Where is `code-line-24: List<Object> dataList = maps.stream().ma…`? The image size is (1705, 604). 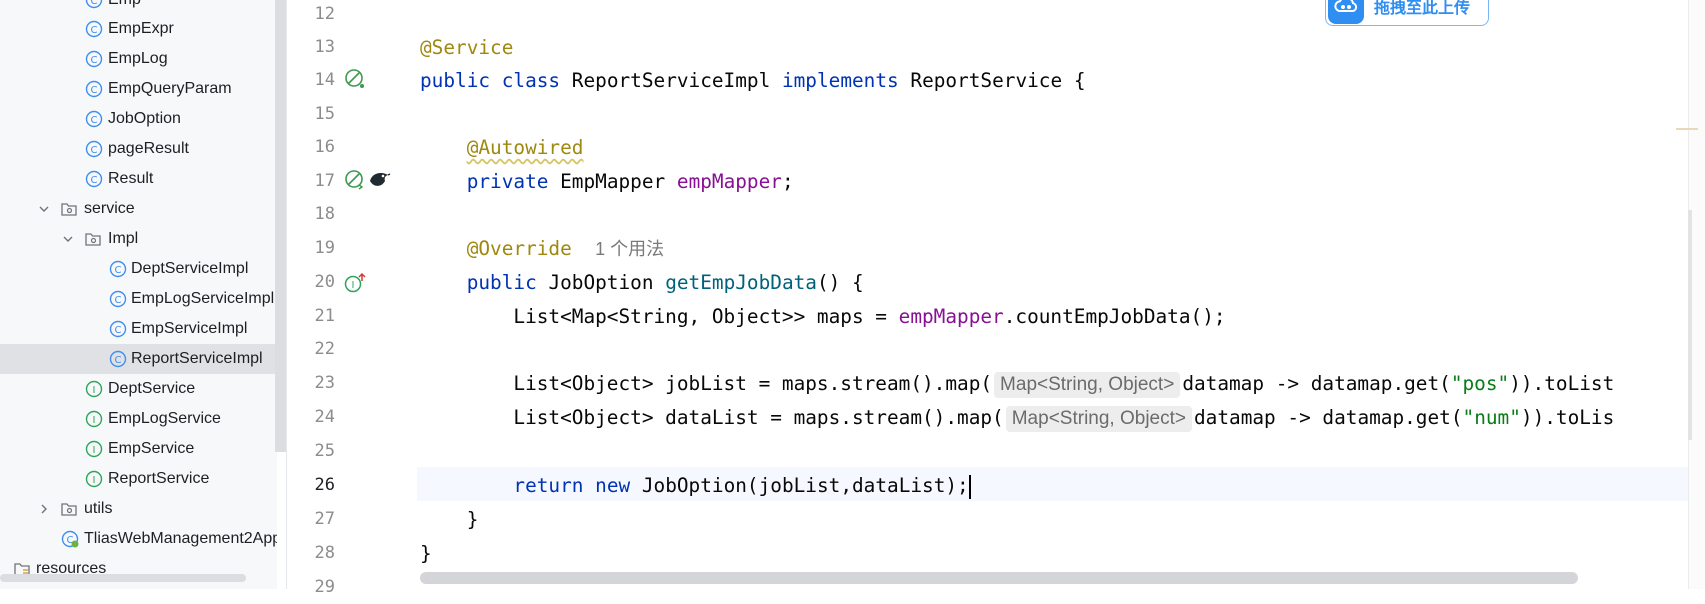
code-line-24: List<Object> dataList = maps.stream().ma… is located at coordinates (1017, 417).